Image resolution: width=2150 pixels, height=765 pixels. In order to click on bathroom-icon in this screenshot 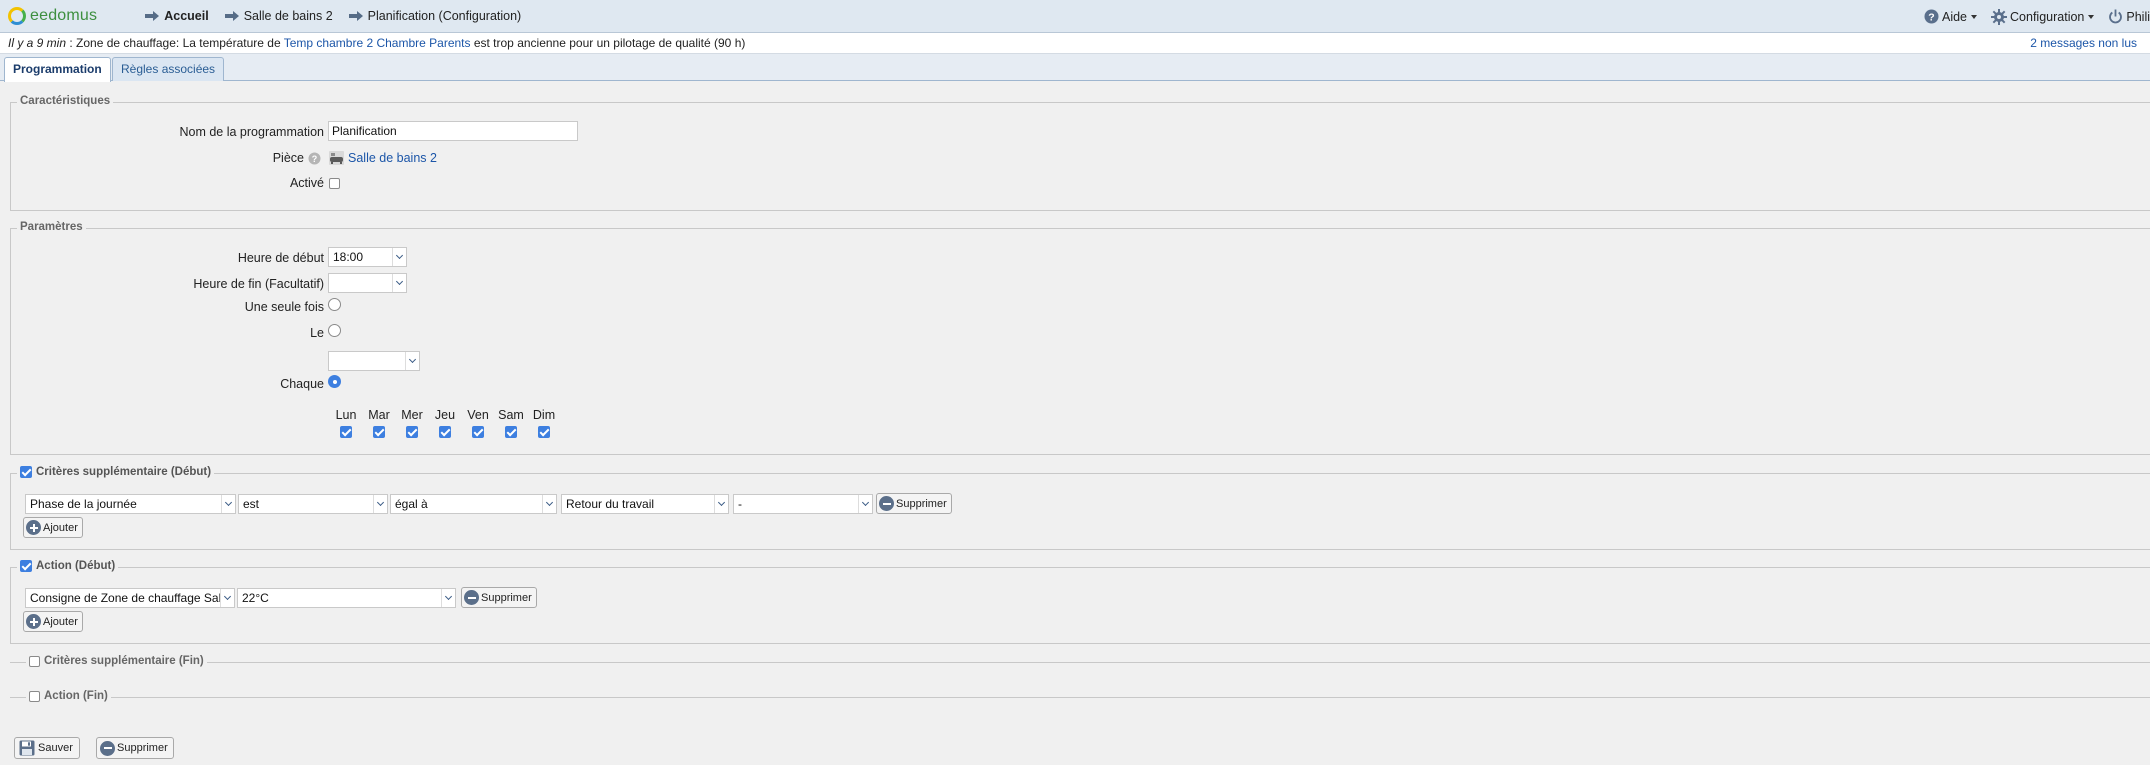, I will do `click(336, 158)`.